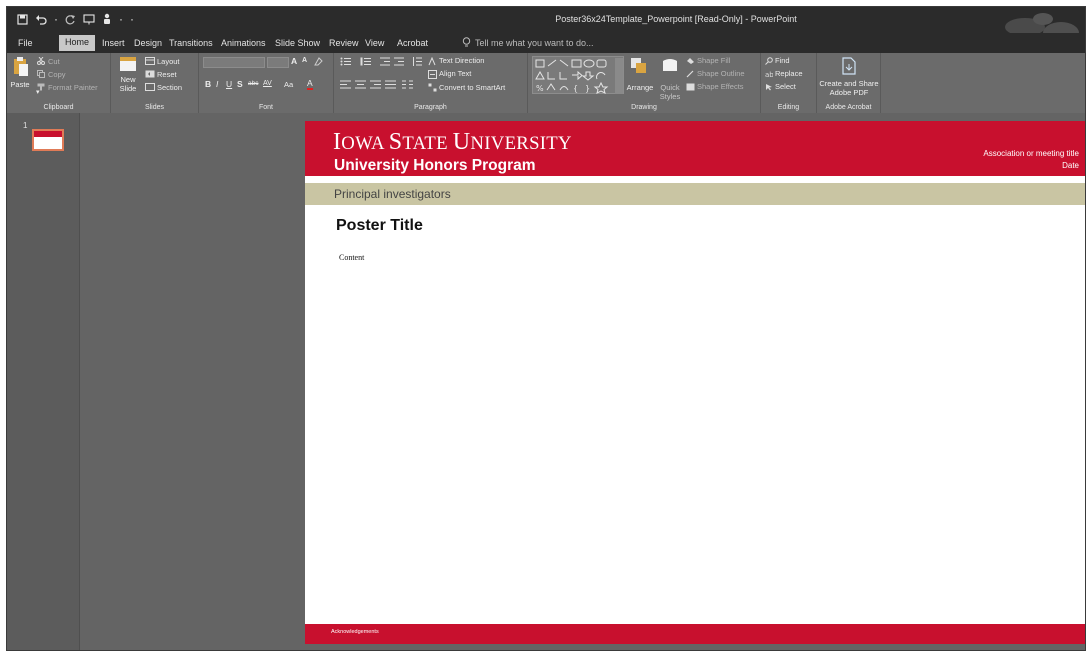  Describe the element at coordinates (41, 74) in the screenshot. I see `copy-icon` at that location.